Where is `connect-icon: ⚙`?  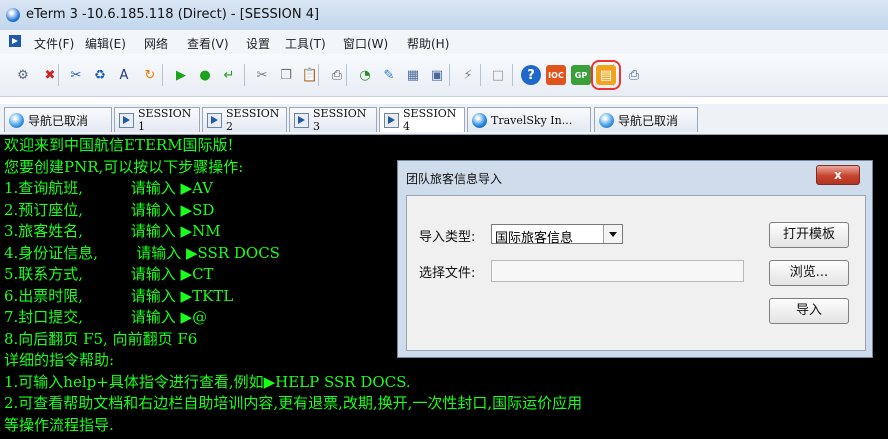
connect-icon: ⚙ is located at coordinates (23, 75).